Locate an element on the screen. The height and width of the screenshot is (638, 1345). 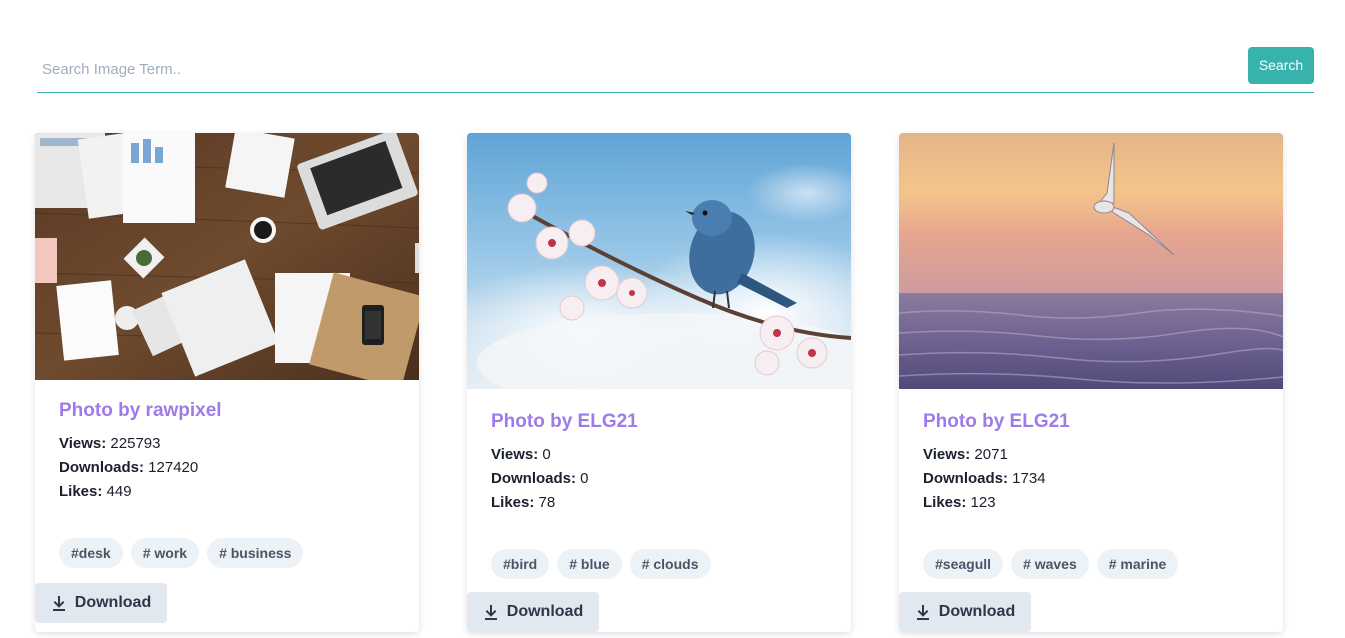
views-stat: Views: 0 is located at coordinates (521, 454).